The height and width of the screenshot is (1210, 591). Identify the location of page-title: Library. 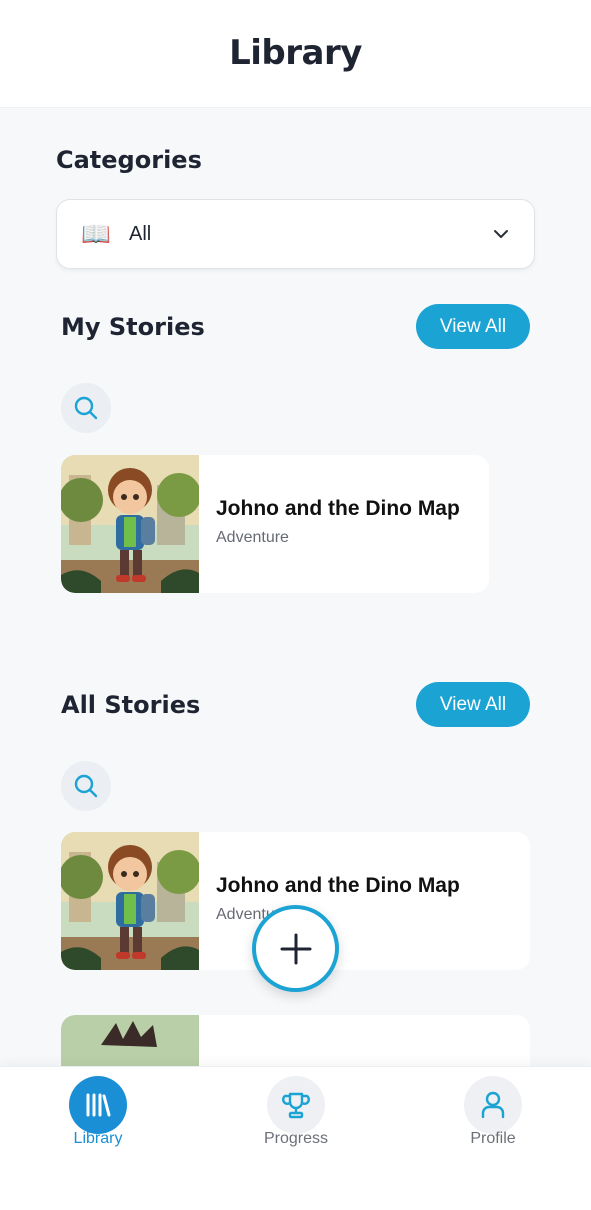
(295, 52).